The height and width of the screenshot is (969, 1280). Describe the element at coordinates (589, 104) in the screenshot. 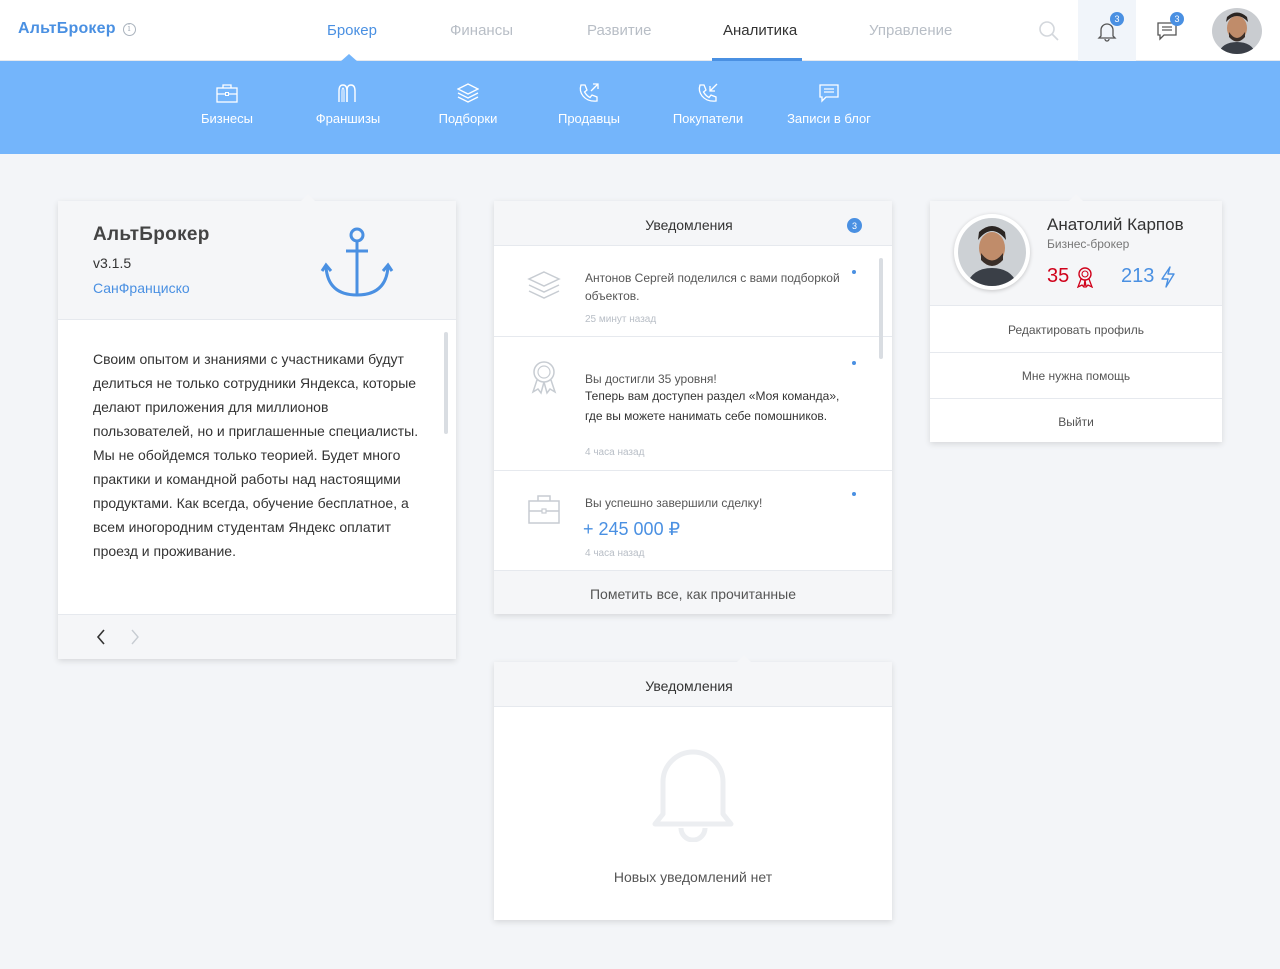

I see `subnav-sellers: Продавцы` at that location.